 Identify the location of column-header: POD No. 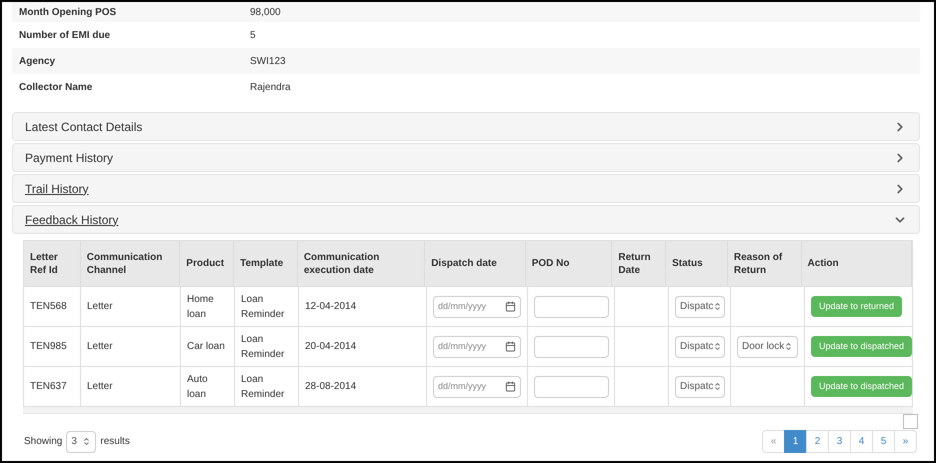
(551, 263).